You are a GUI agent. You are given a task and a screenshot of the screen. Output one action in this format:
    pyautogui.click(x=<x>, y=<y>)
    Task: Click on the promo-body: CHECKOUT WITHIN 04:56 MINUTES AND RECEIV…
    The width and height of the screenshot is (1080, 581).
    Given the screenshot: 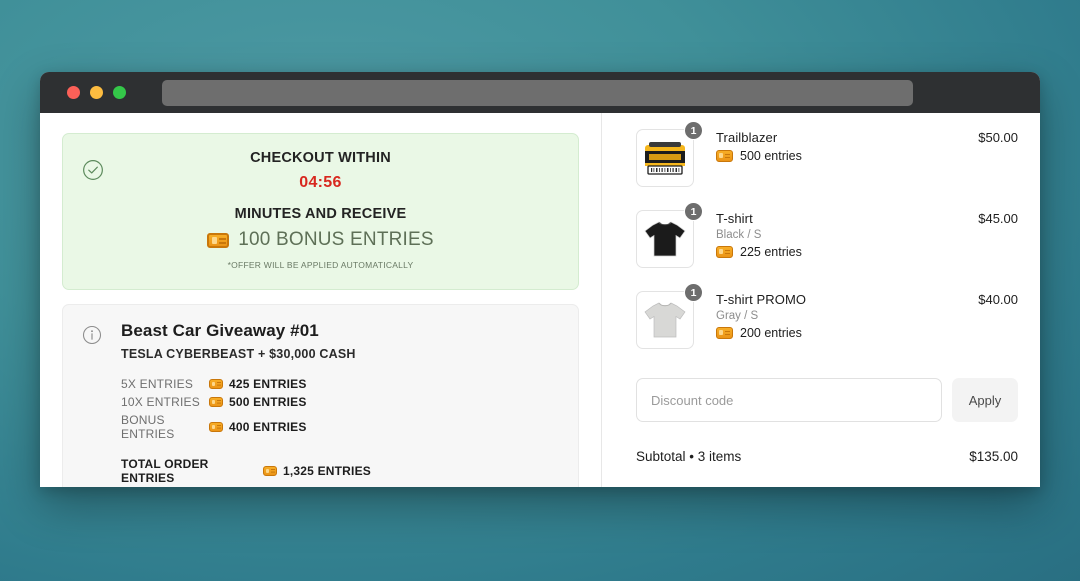 What is the action you would take?
    pyautogui.click(x=320, y=210)
    